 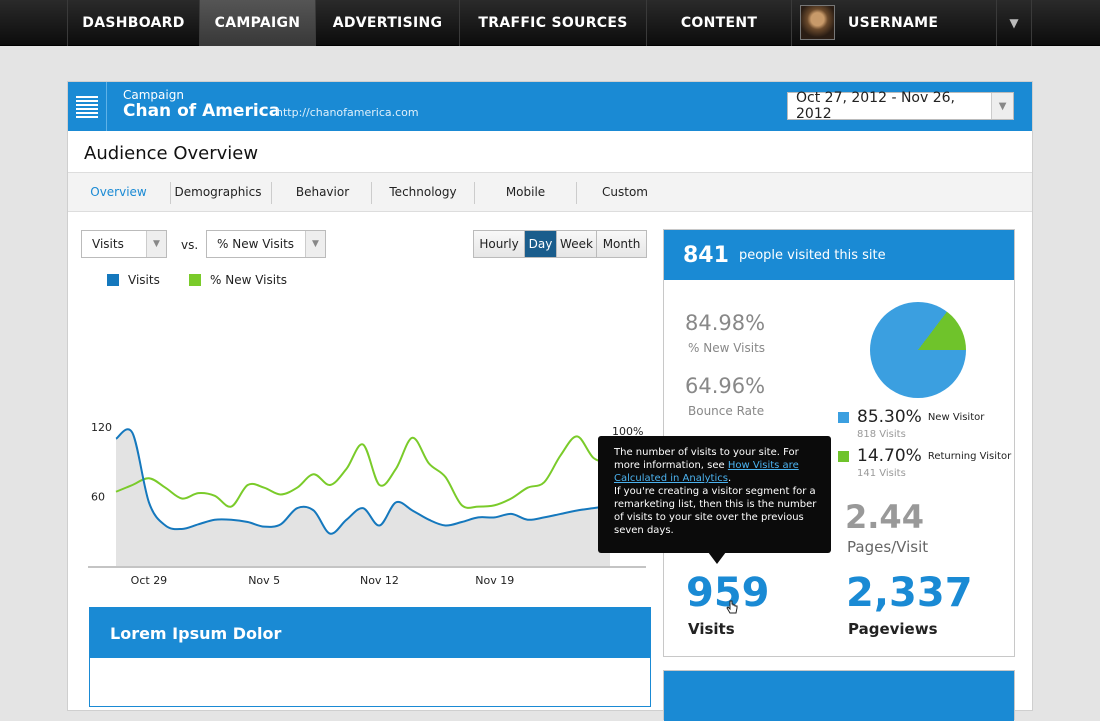 I want to click on secondary-card, so click(x=839, y=695).